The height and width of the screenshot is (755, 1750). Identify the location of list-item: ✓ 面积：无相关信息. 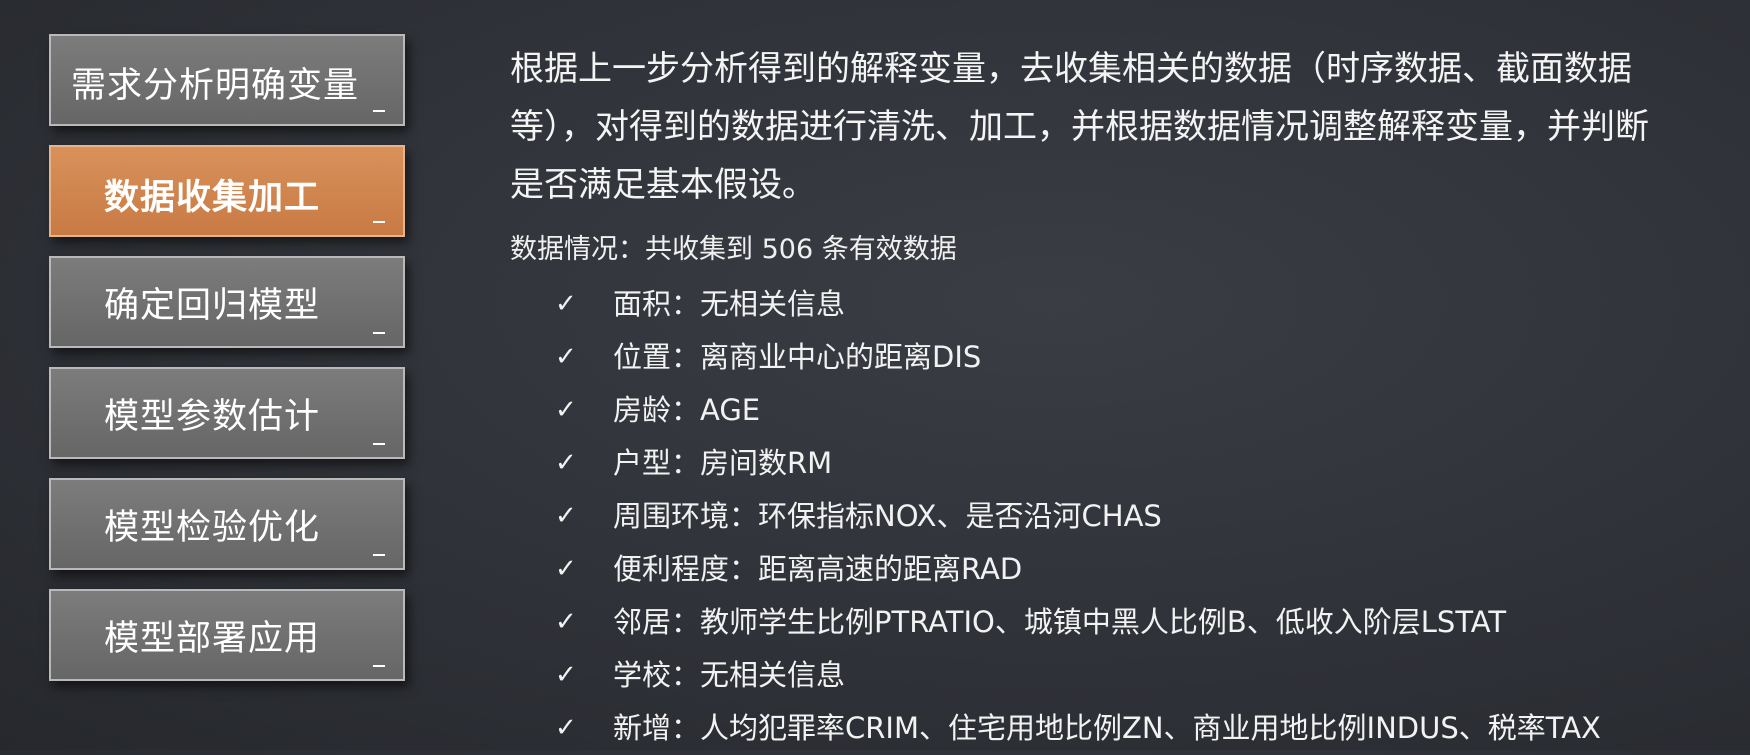
(1125, 304).